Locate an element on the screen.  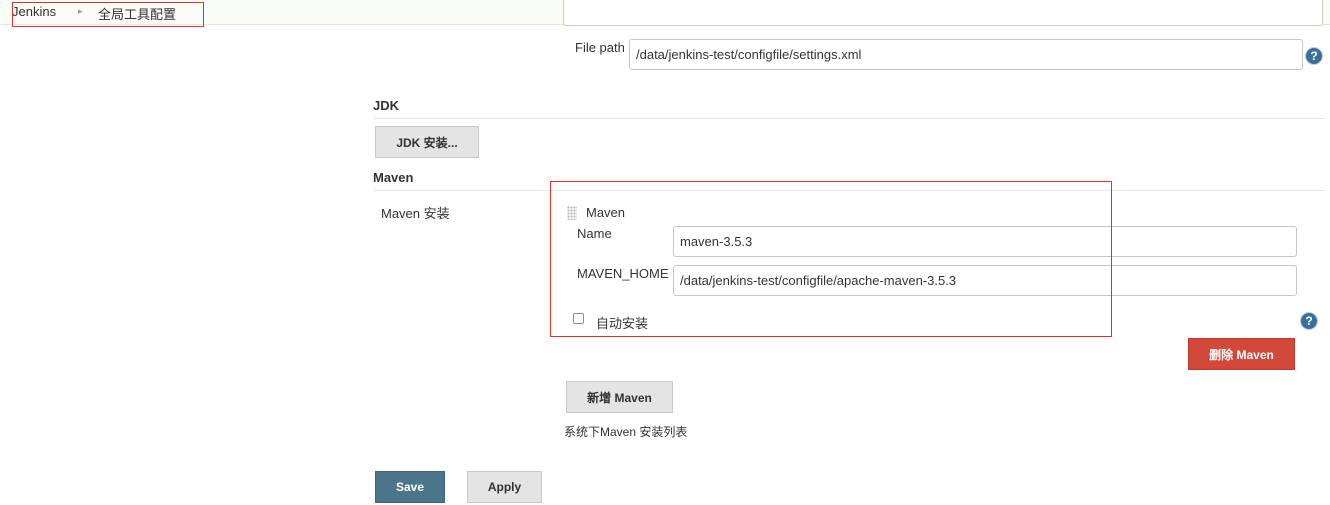
help-icon: ? is located at coordinates (1314, 56).